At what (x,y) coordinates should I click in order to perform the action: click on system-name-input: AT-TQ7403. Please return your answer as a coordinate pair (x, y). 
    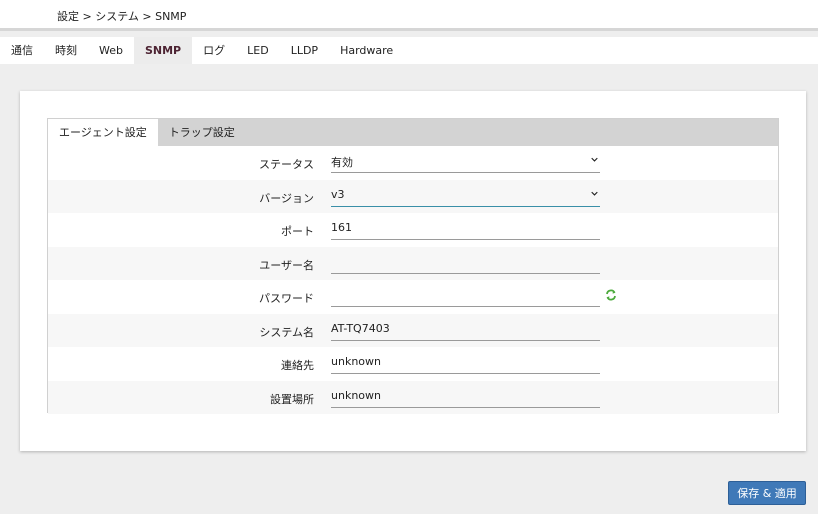
    Looking at the image, I should click on (465, 330).